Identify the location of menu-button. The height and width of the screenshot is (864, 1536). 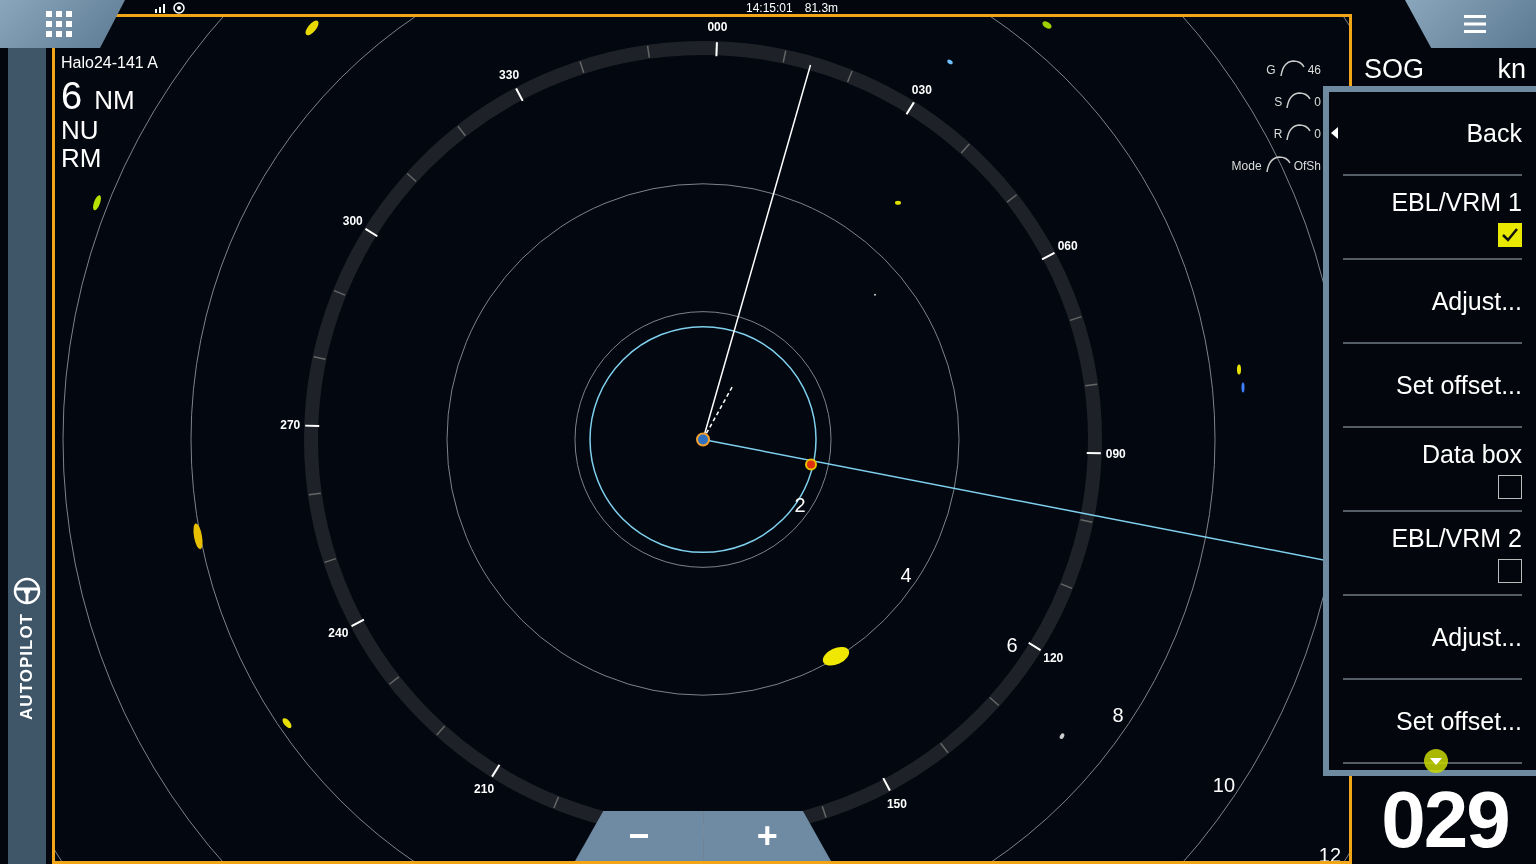
(1470, 24).